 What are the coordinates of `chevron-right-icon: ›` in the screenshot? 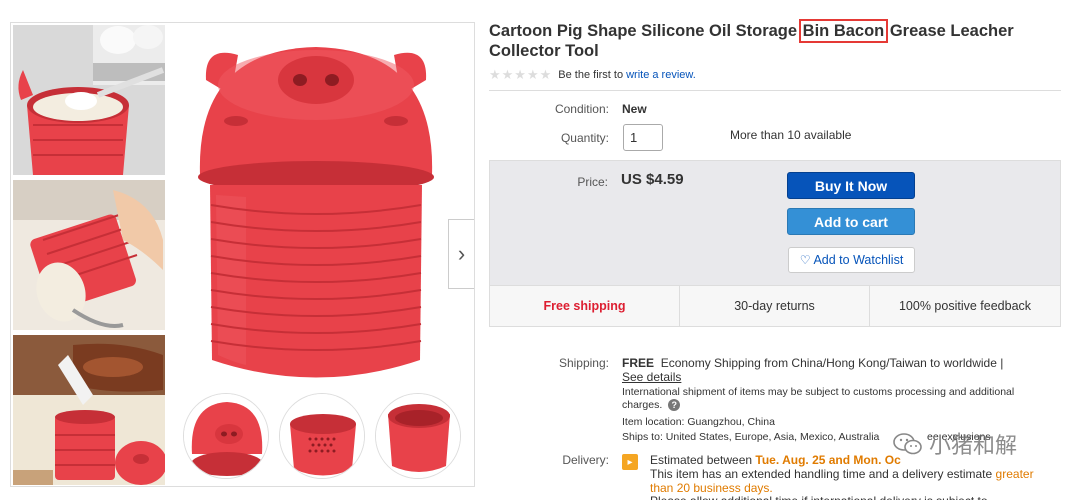 It's located at (461, 253).